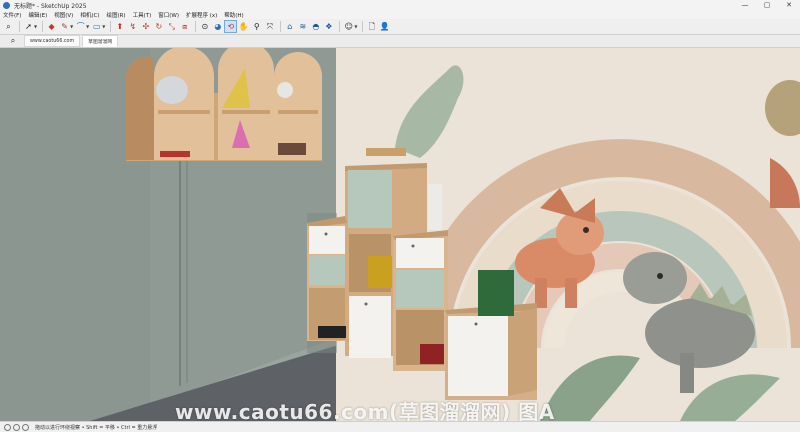 Image resolution: width=800 pixels, height=432 pixels. Describe the element at coordinates (243, 26) in the screenshot. I see `pan-icon: ✋` at that location.